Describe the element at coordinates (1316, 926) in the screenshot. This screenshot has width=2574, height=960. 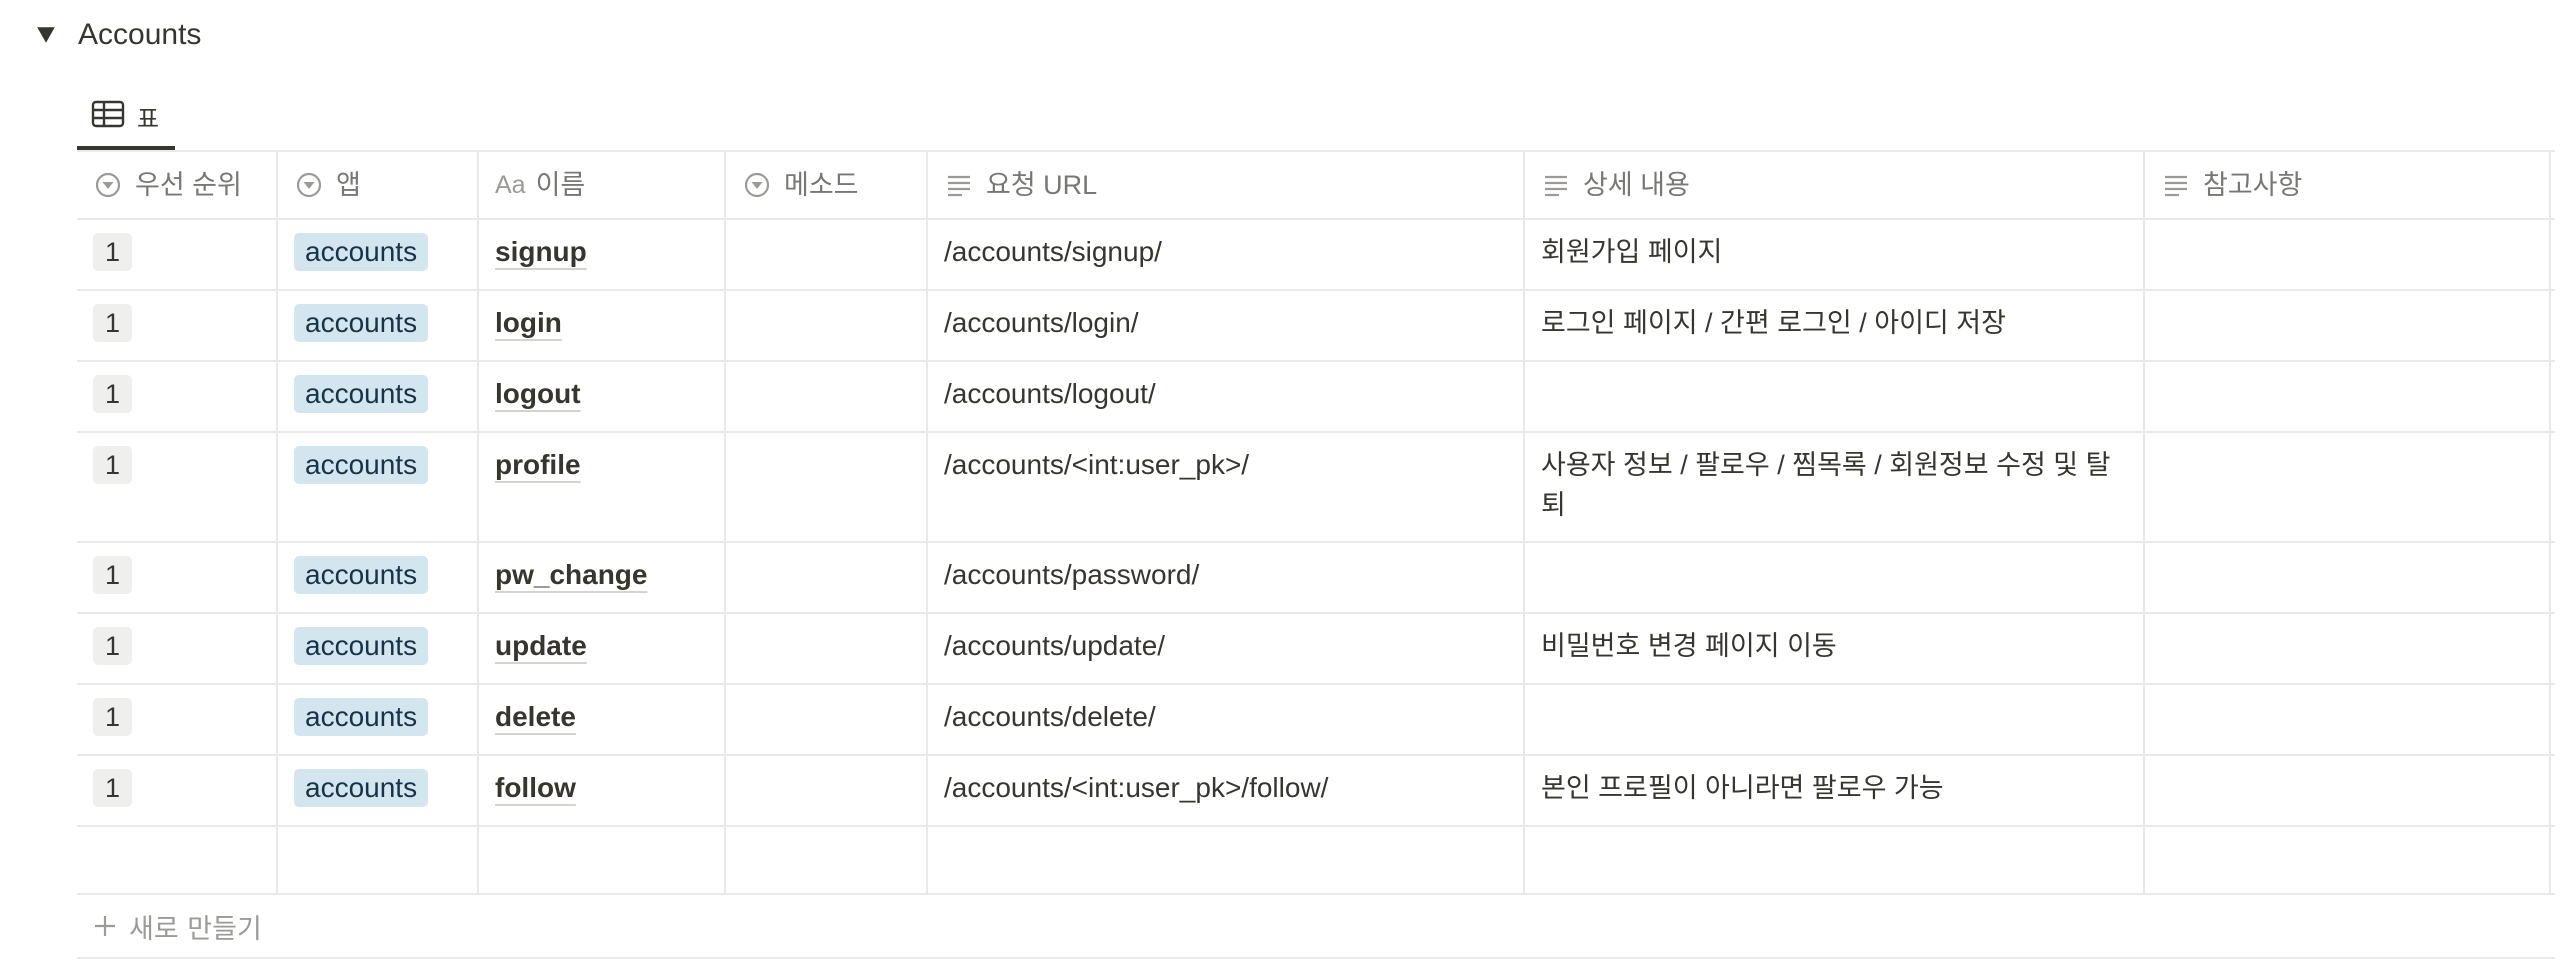
I see `new-row-button: 새로 만들기` at that location.